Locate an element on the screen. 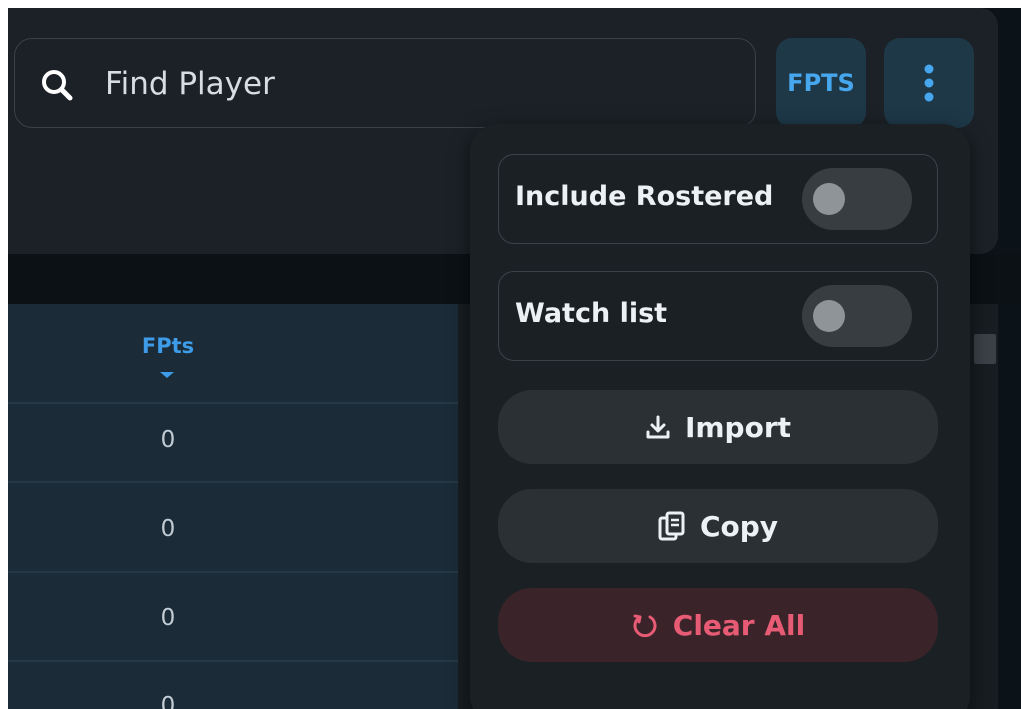 This screenshot has width=1021, height=709. reset-icon is located at coordinates (645, 625).